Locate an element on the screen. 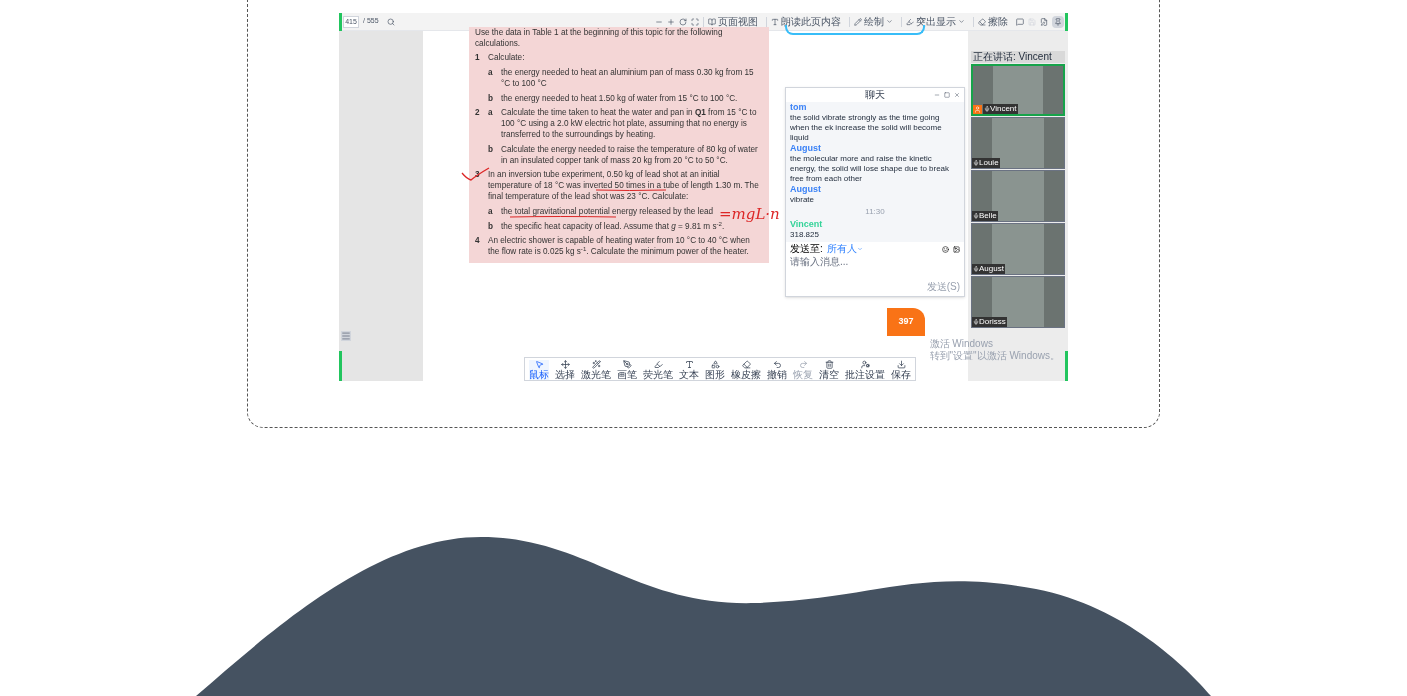 The image size is (1407, 696). wand-icon is located at coordinates (596, 364).